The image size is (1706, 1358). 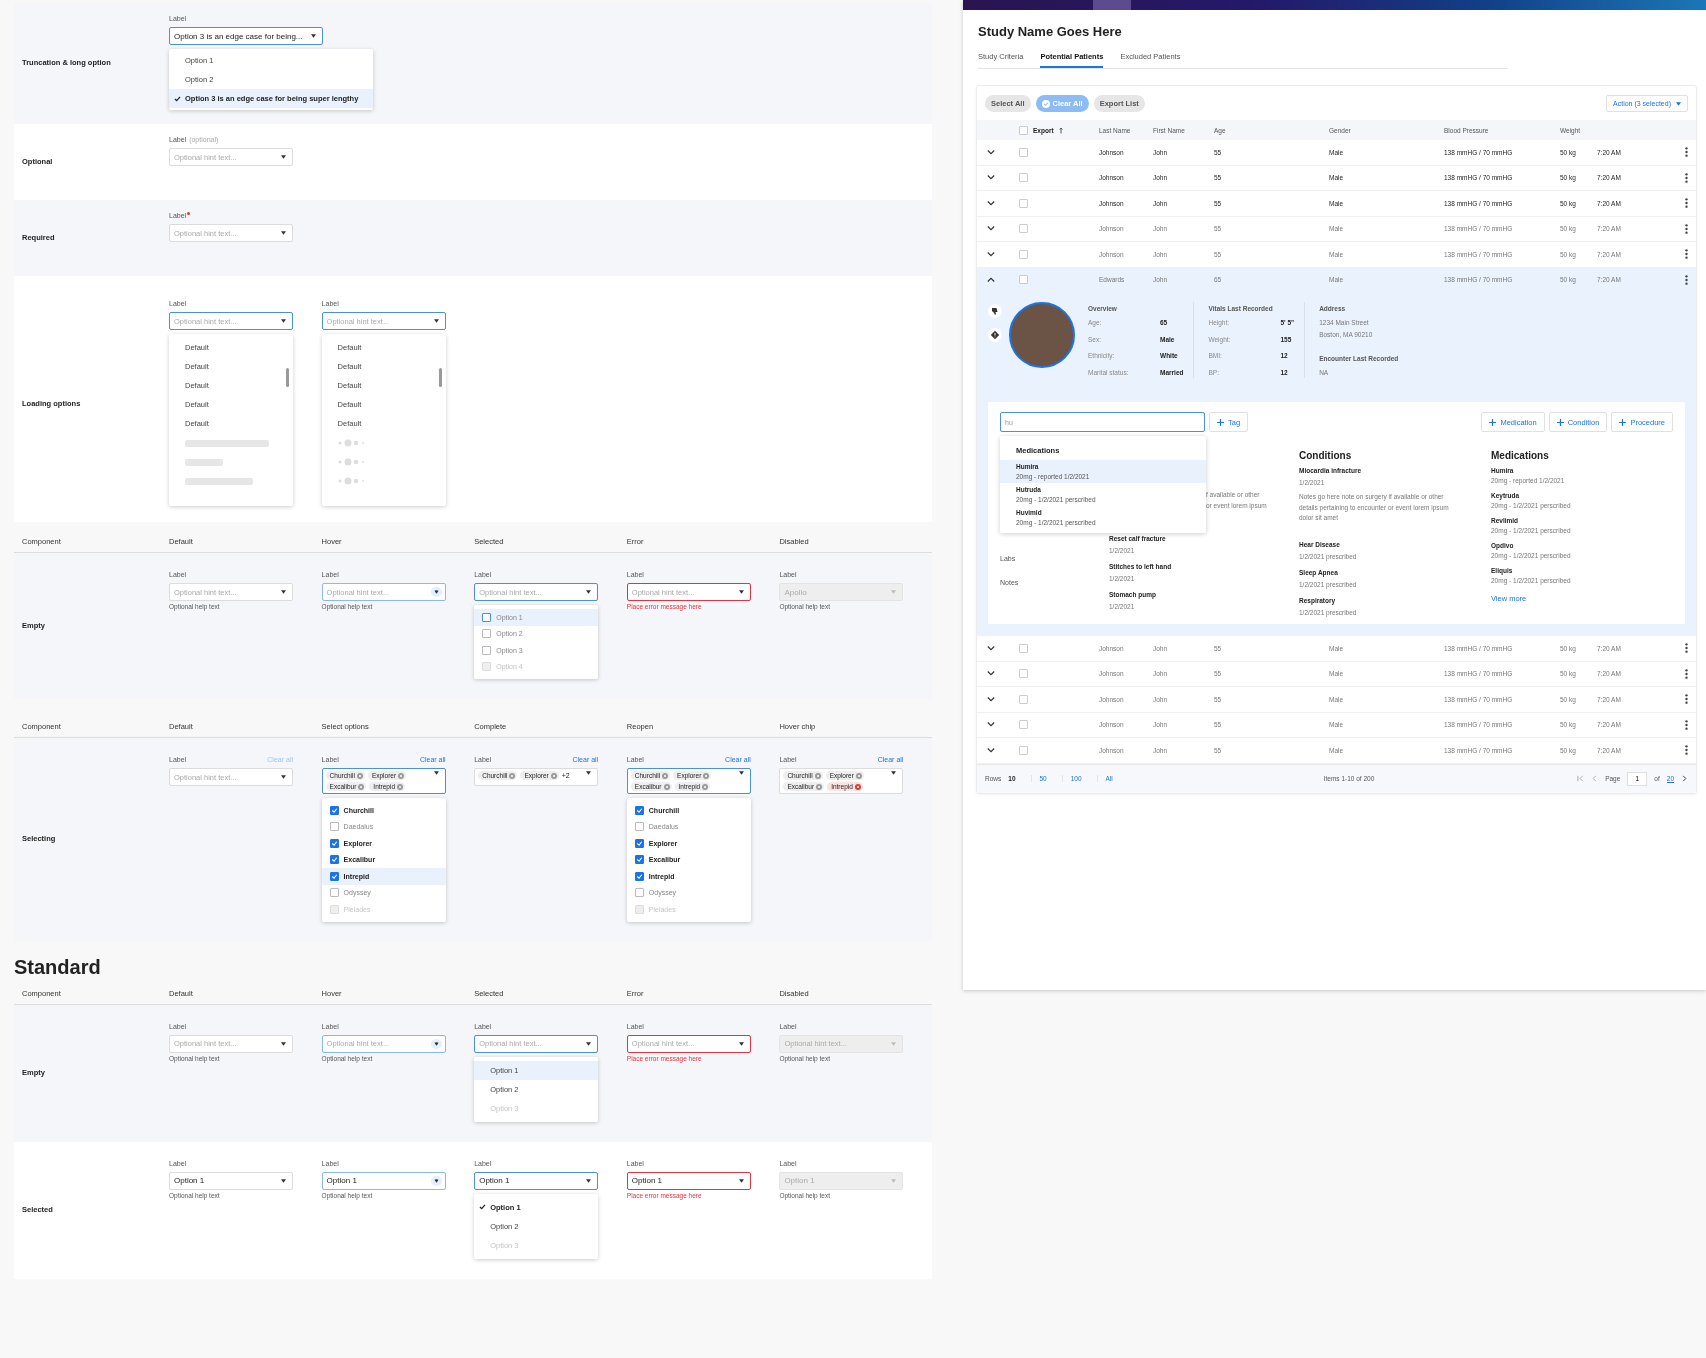 I want to click on page-title: Study Name Goes Here, so click(x=1050, y=31).